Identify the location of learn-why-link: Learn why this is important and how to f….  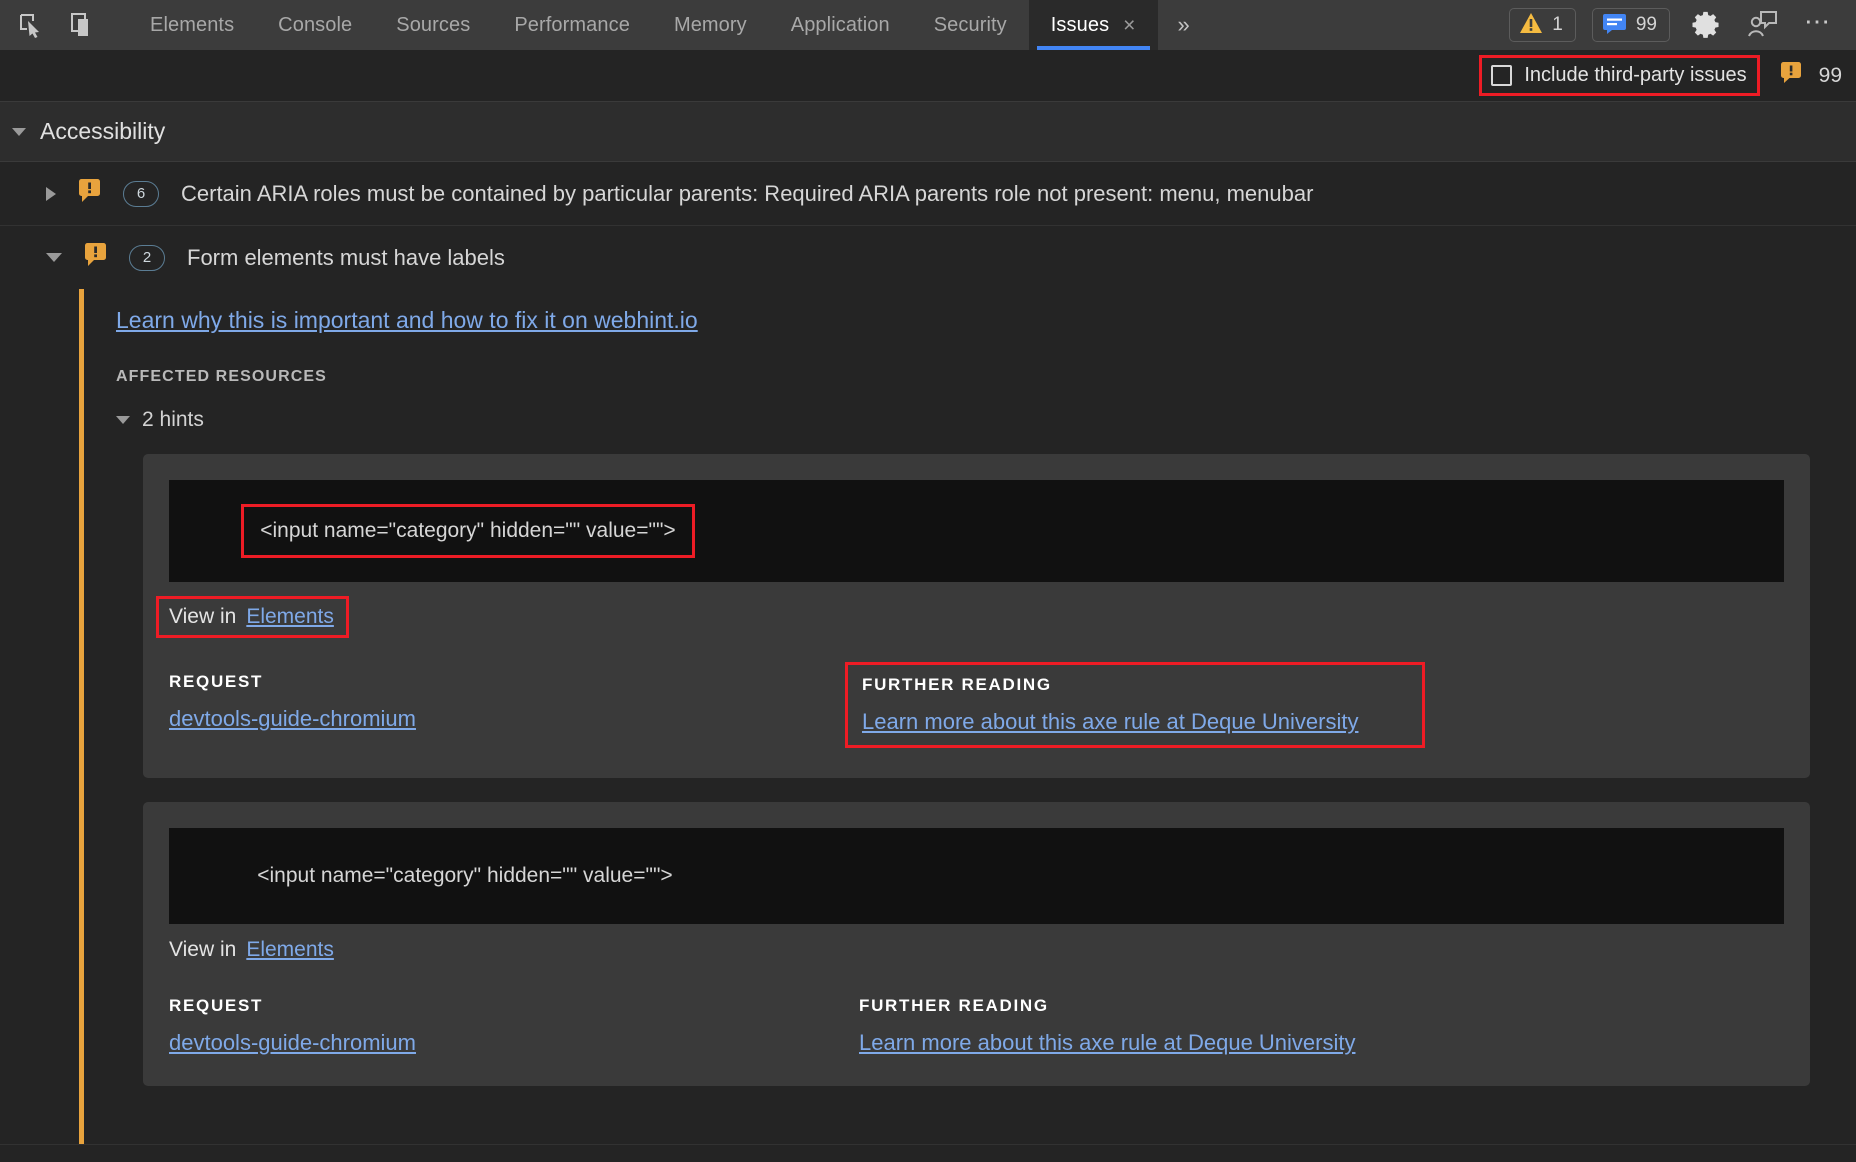
(407, 320).